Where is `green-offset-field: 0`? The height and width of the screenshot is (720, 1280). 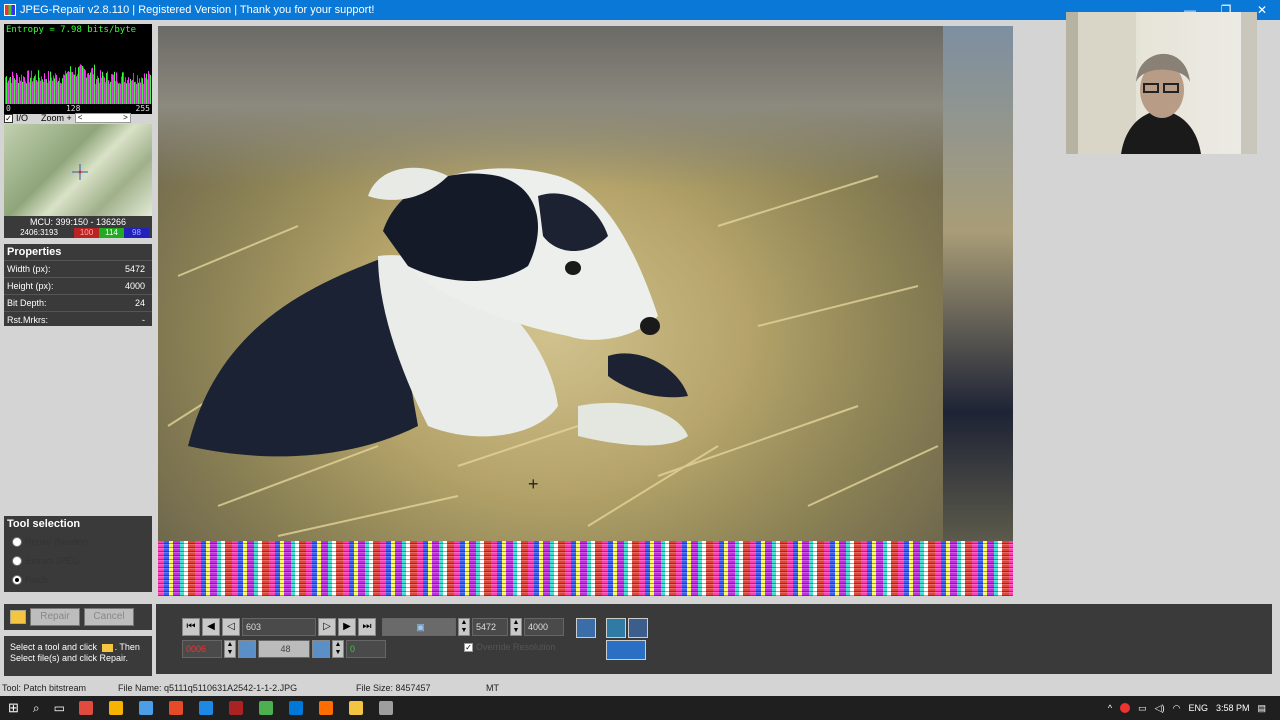 green-offset-field: 0 is located at coordinates (366, 649).